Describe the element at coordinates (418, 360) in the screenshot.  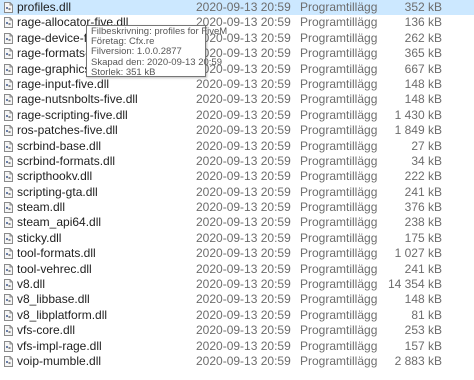
I see `file-size: 2 883 kB` at that location.